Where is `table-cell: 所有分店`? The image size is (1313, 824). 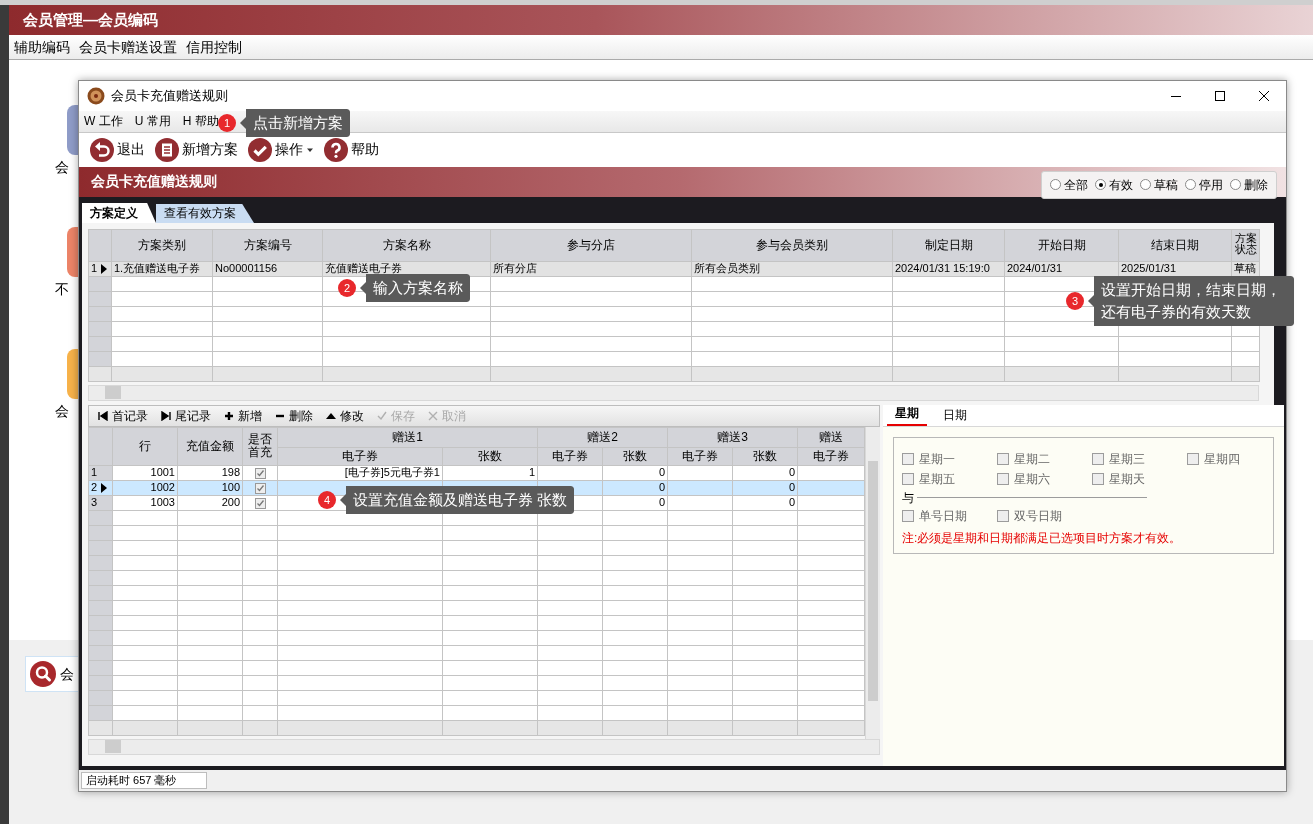 table-cell: 所有分店 is located at coordinates (515, 268).